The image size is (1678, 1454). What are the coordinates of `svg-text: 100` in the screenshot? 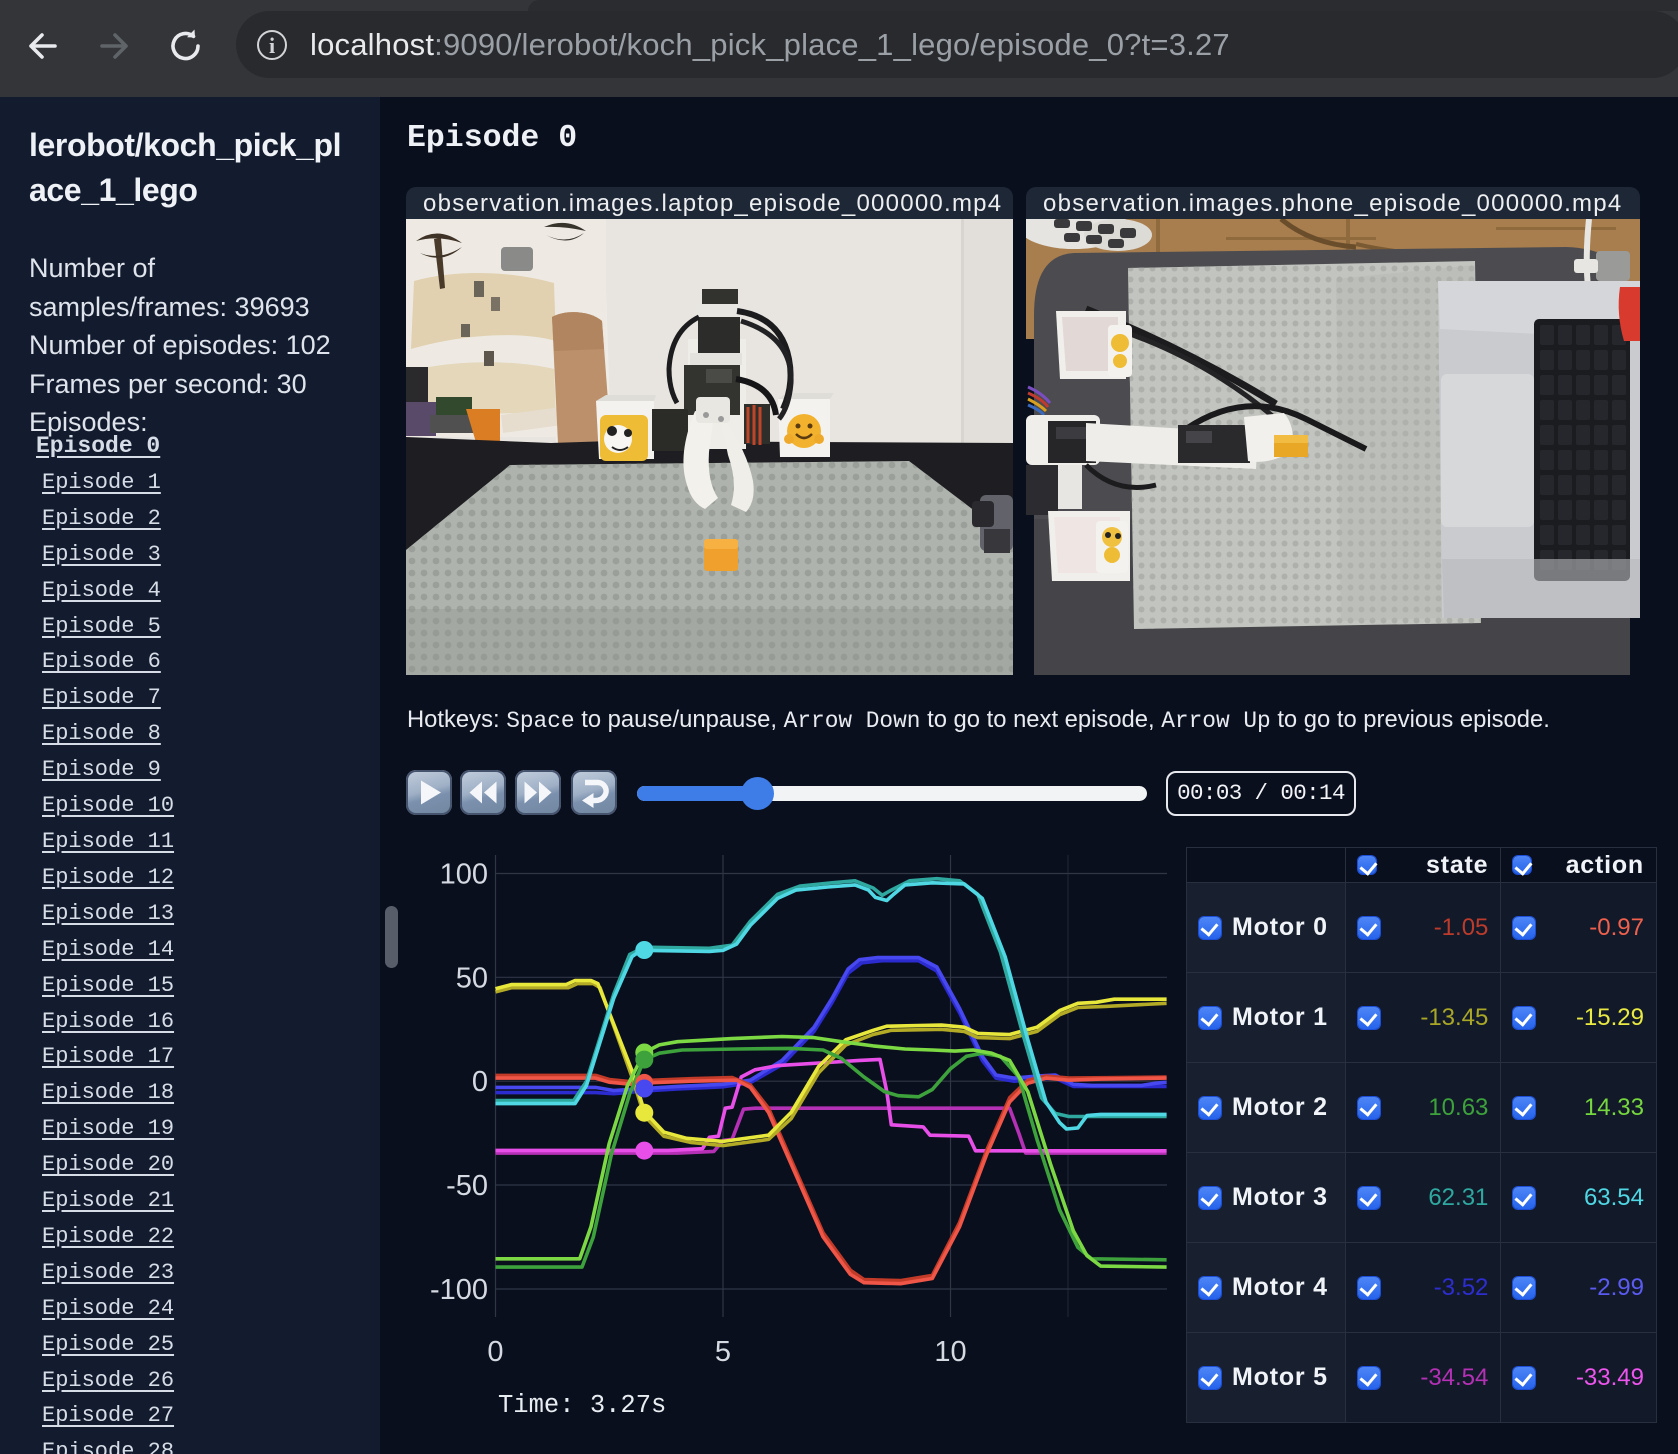 It's located at (464, 875).